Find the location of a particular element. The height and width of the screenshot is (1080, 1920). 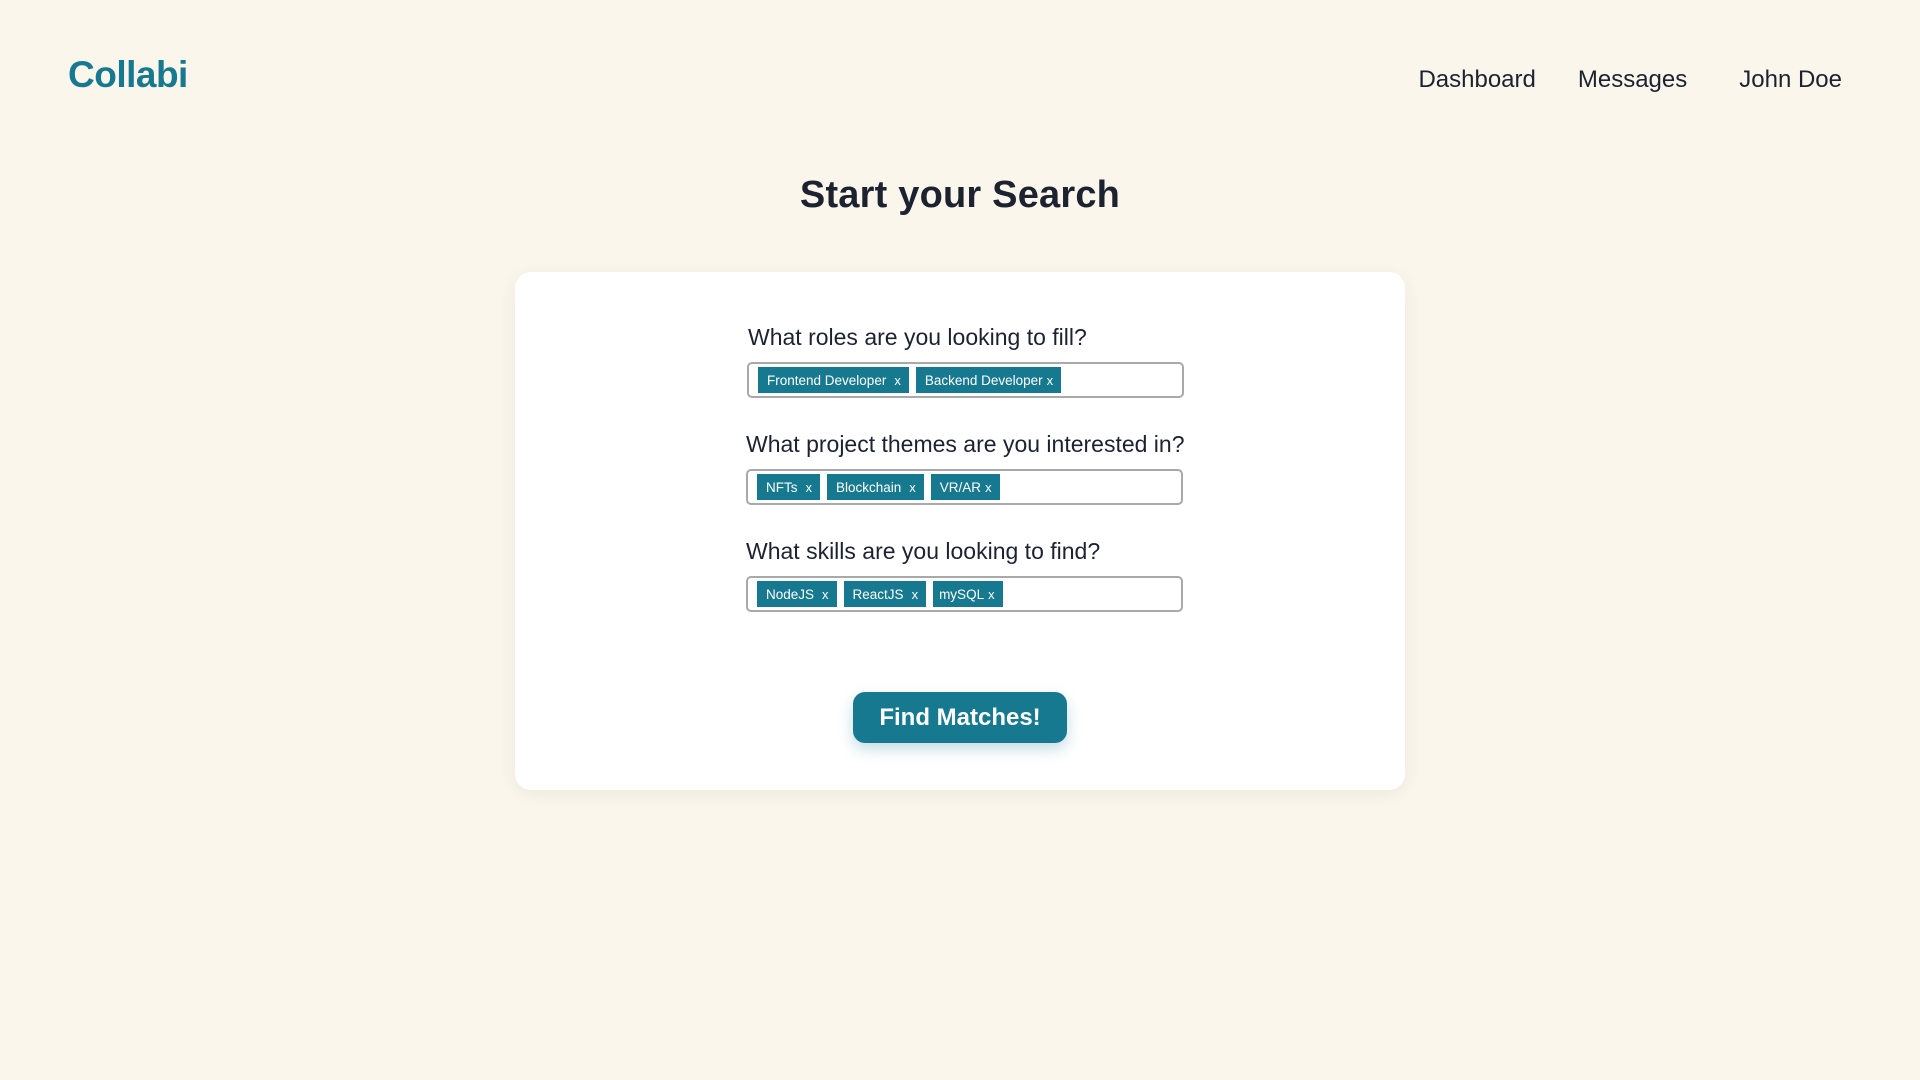

role-tag: Frontend Developer x is located at coordinates (833, 380).